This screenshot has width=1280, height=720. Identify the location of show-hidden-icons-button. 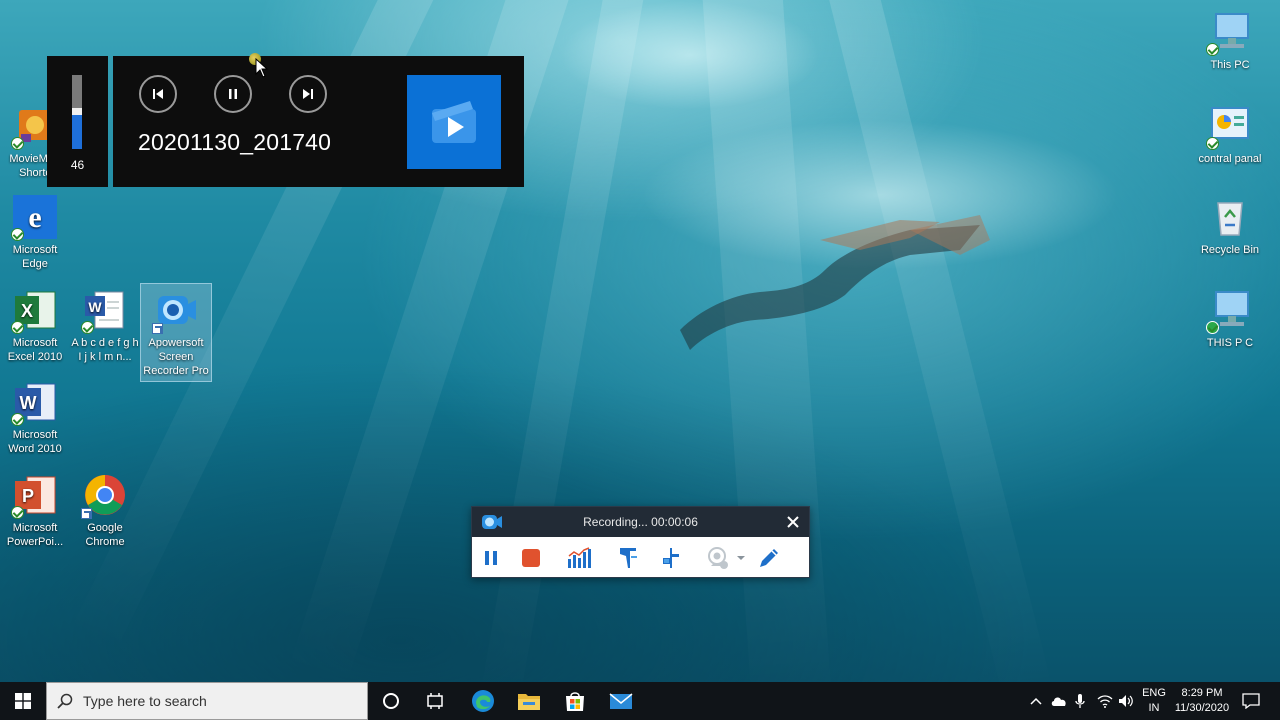
(1036, 701).